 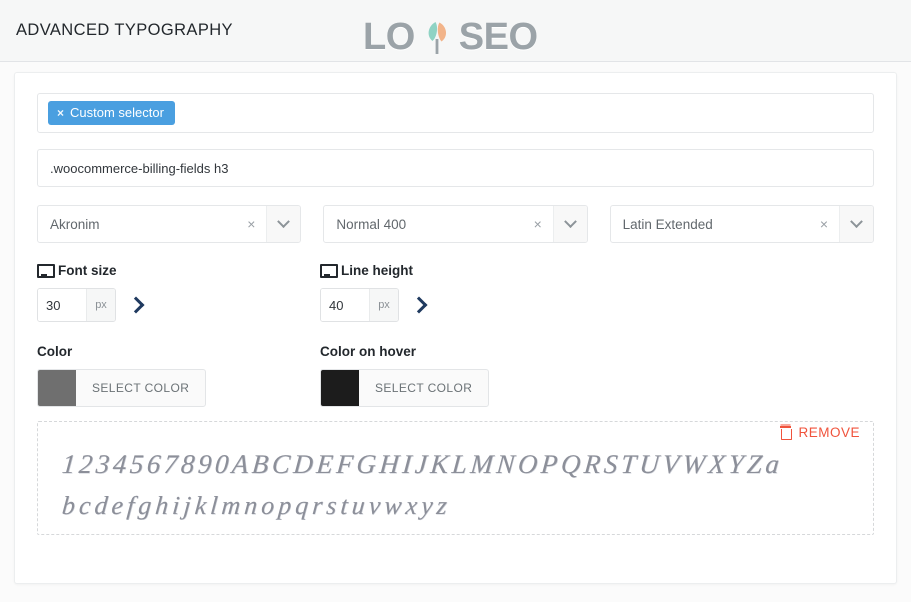 What do you see at coordinates (377, 270) in the screenshot?
I see `line-height-label: Line height` at bounding box center [377, 270].